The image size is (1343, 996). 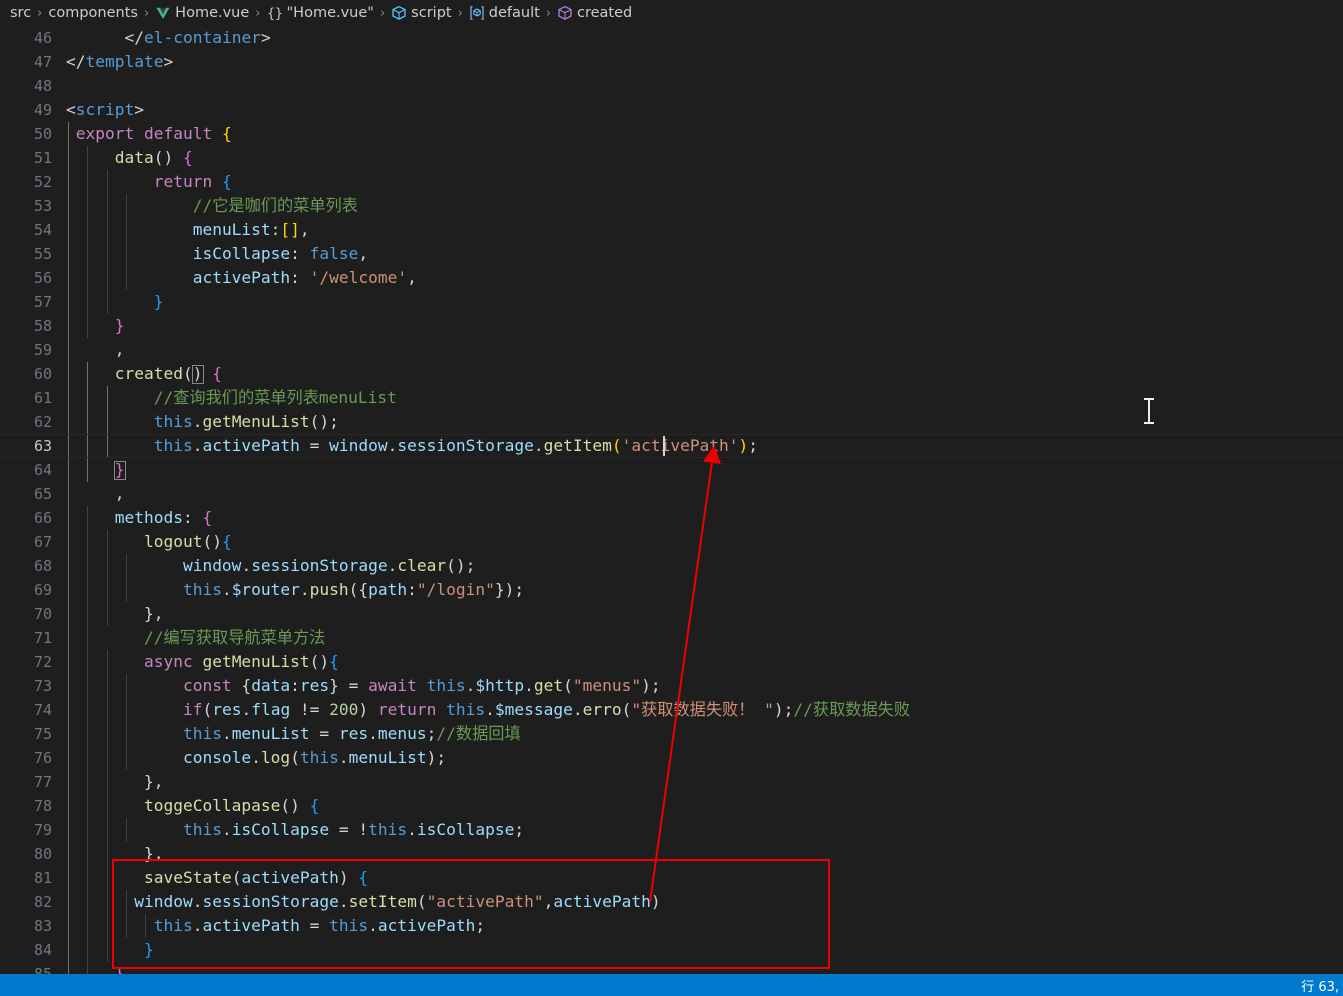 I want to click on code-line: 65 ,, so click(x=671, y=494).